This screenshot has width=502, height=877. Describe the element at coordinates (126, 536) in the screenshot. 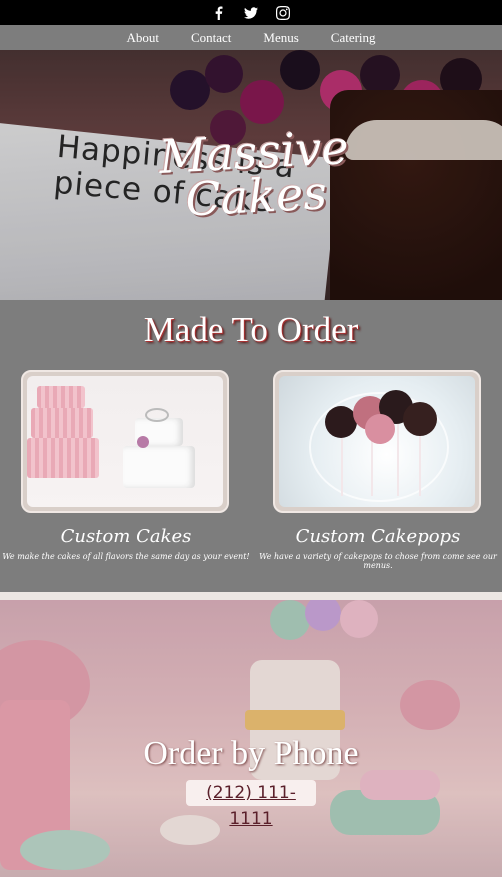

I see `card-title-custom-cakes: Custom Cakes` at that location.